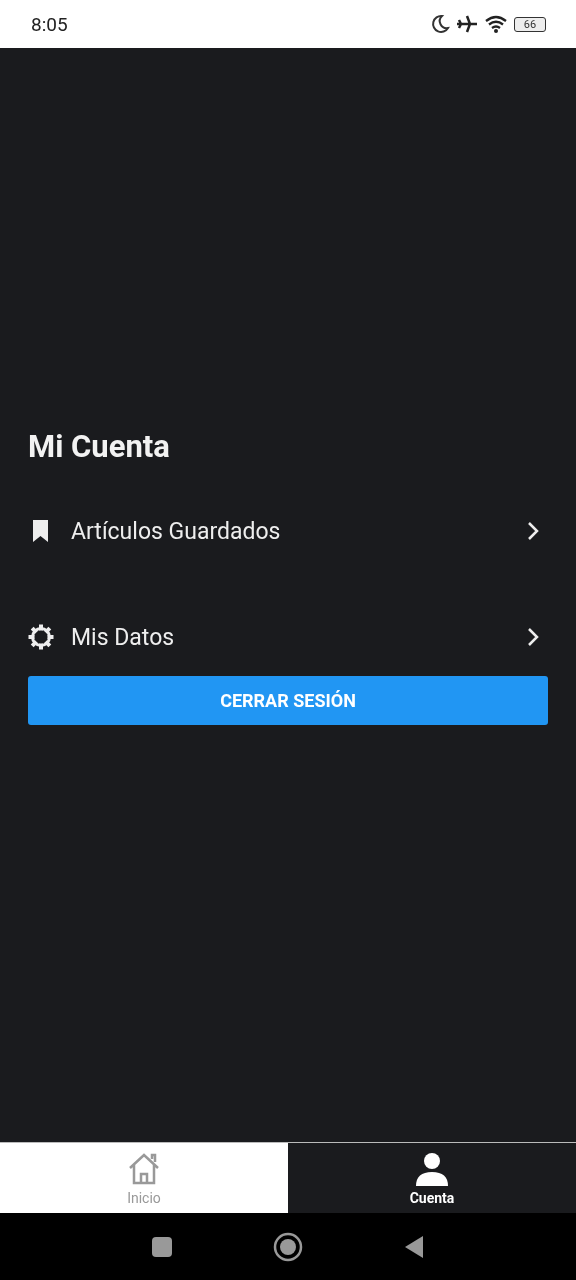  I want to click on person-icon, so click(432, 1169).